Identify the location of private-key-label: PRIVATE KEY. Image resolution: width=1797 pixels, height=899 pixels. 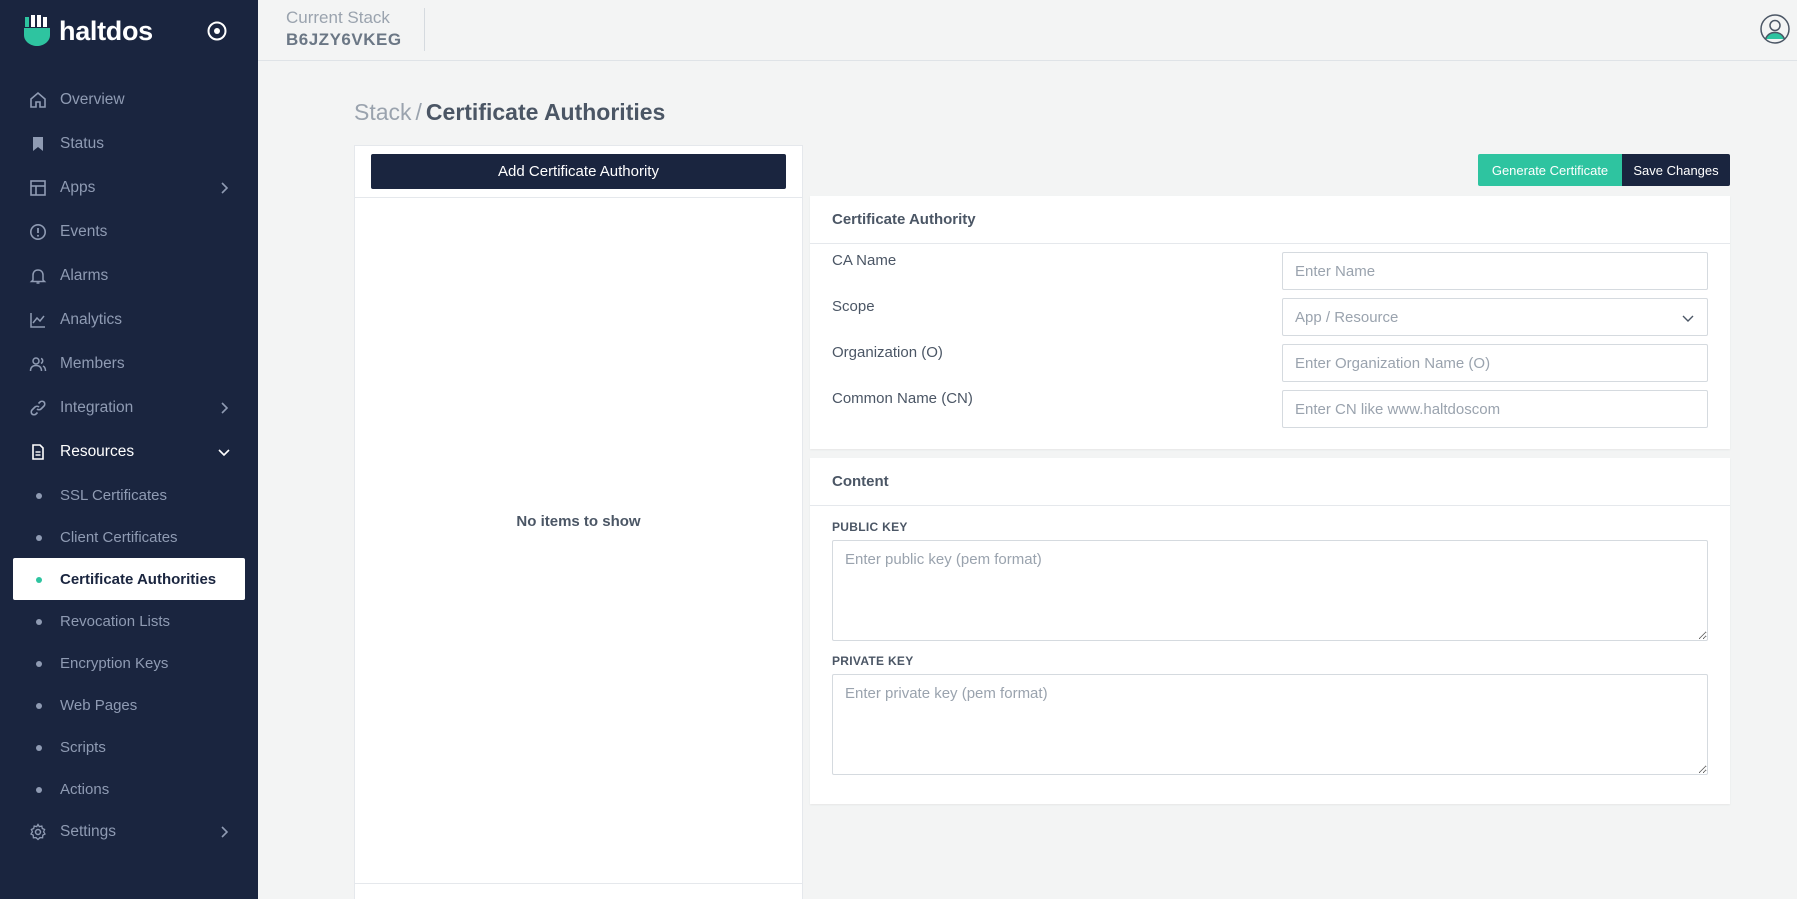
(873, 661).